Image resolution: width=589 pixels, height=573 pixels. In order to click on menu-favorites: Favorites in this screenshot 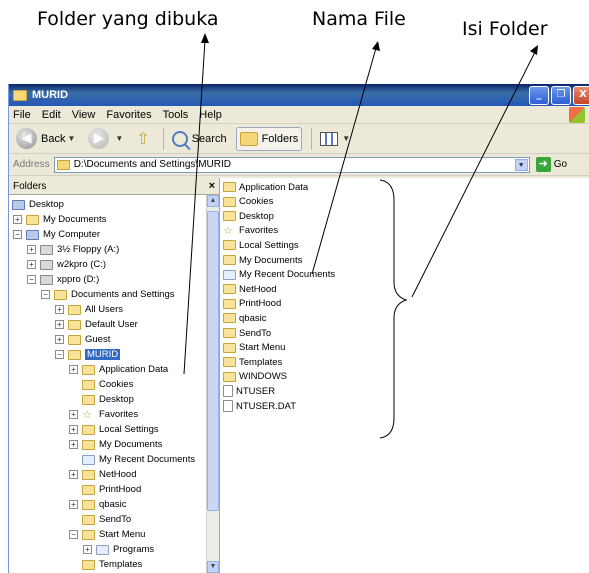, I will do `click(128, 115)`.